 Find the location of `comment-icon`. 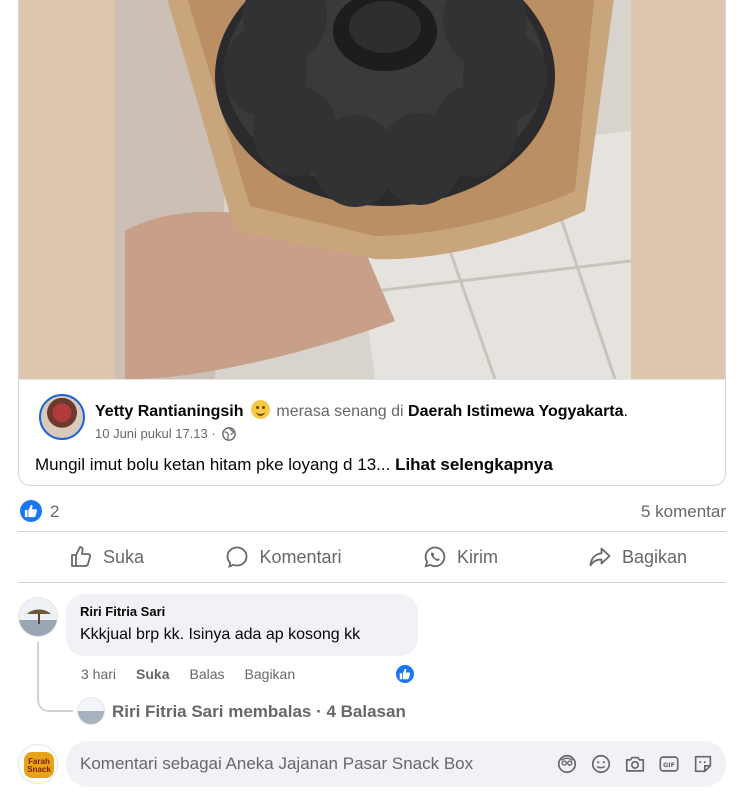

comment-icon is located at coordinates (237, 557).